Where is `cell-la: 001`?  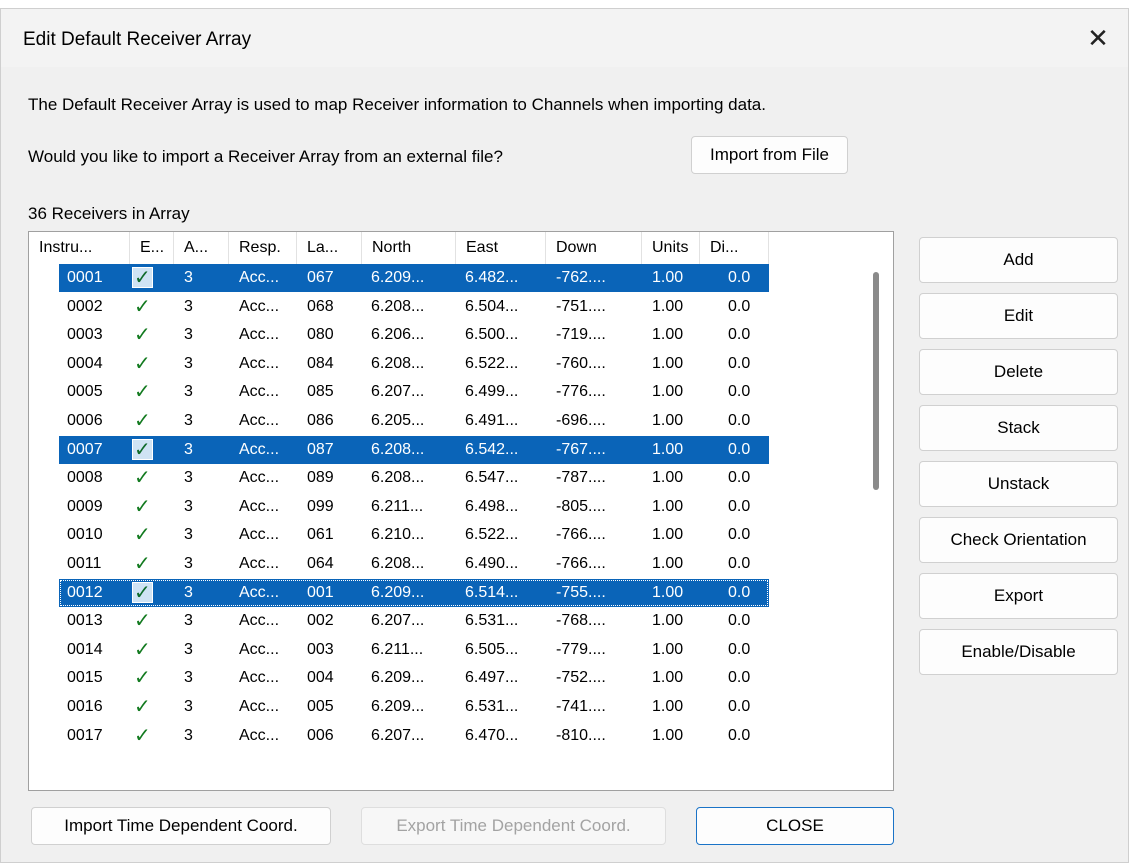 cell-la: 001 is located at coordinates (320, 592).